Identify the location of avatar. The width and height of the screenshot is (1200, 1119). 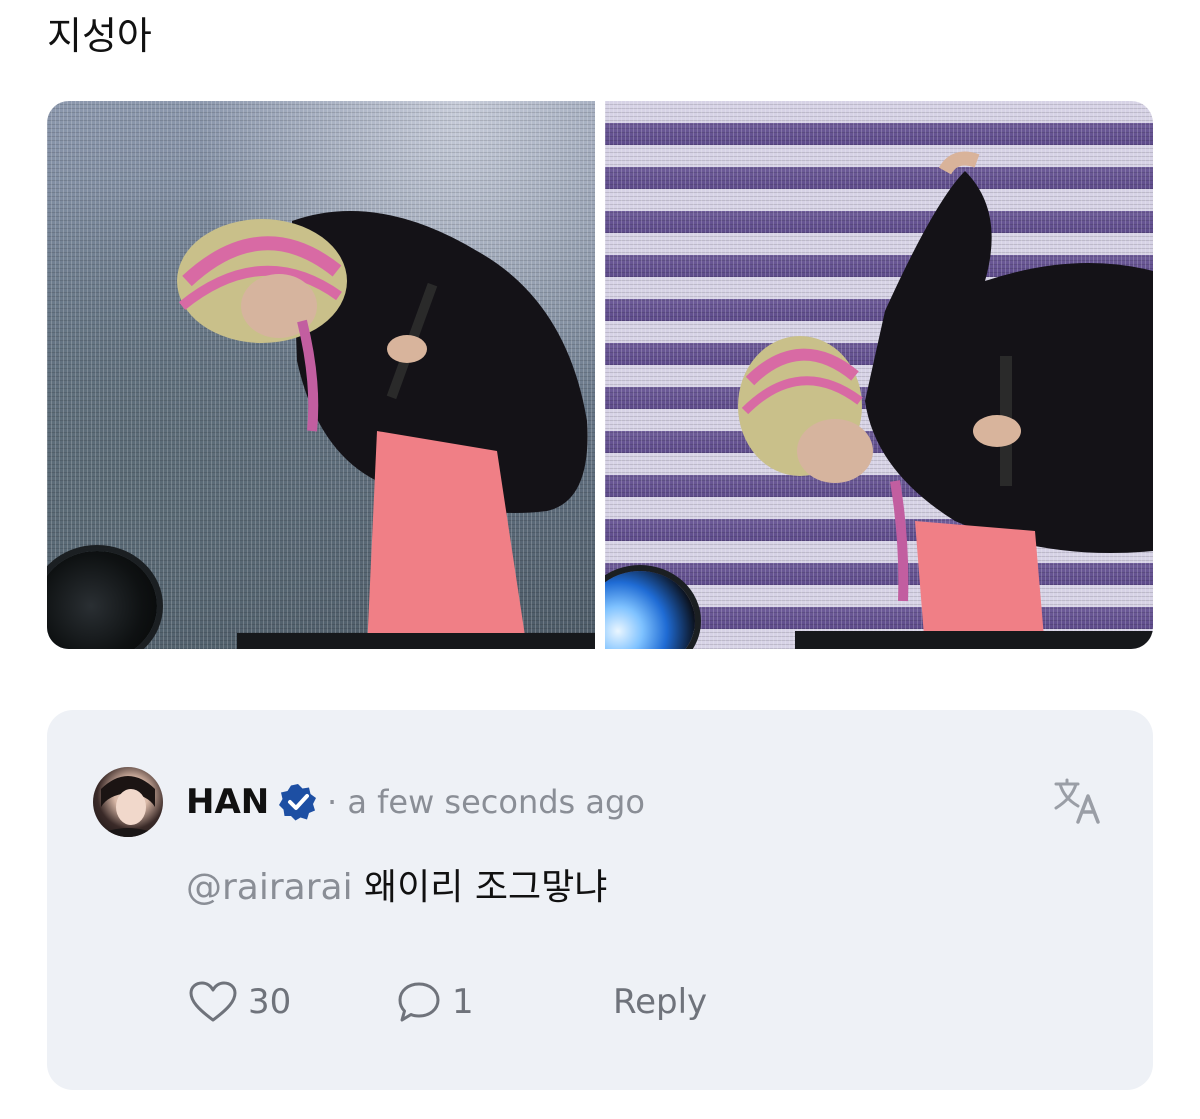
(128, 802).